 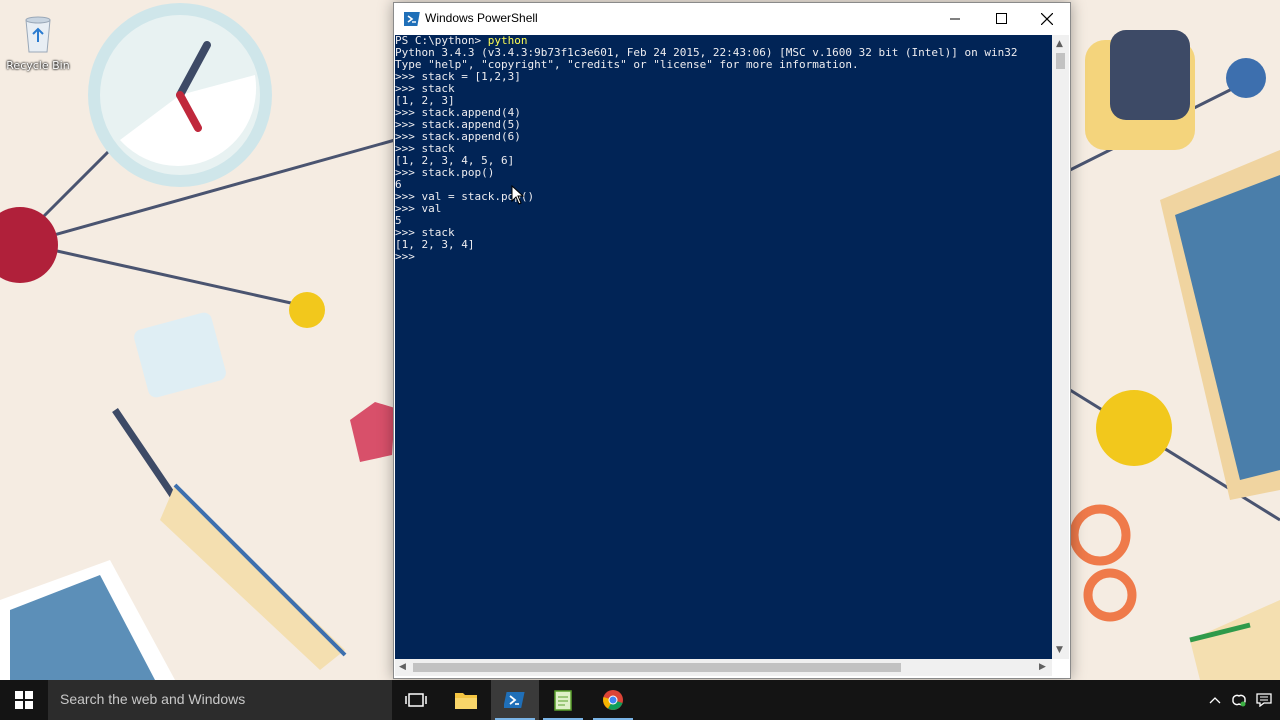 I want to click on mouse-cursor-icon, so click(x=518, y=195).